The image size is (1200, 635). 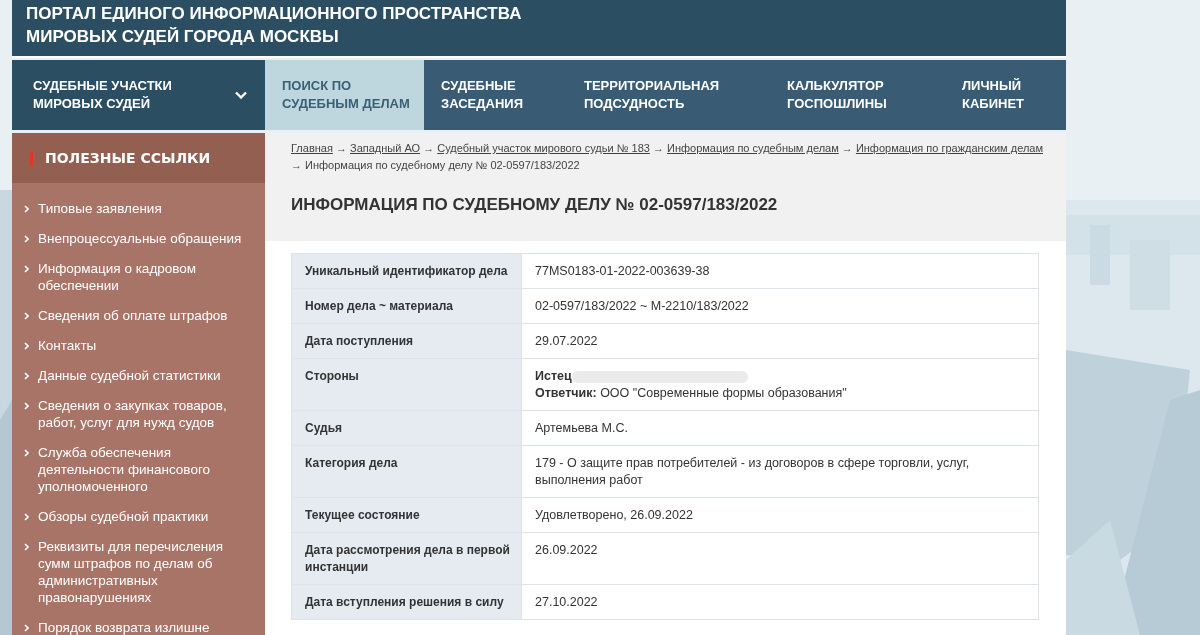 What do you see at coordinates (442, 165) in the screenshot?
I see `breadcrumb-current: Информация по судебному делу № 02-0597/183/2022` at bounding box center [442, 165].